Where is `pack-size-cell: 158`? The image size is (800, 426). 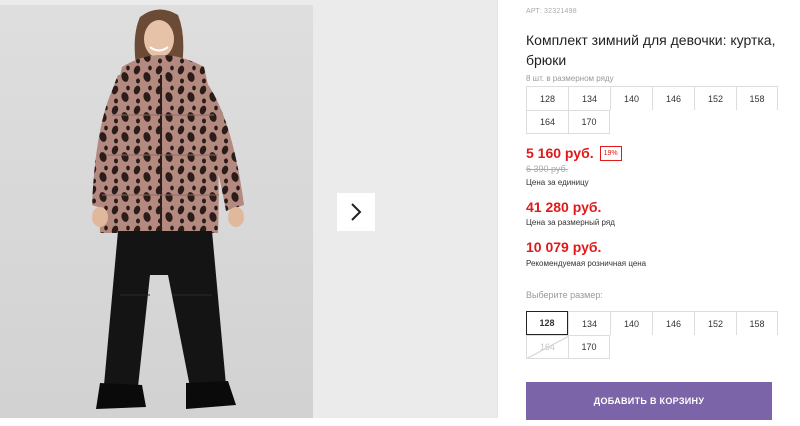 pack-size-cell: 158 is located at coordinates (757, 98).